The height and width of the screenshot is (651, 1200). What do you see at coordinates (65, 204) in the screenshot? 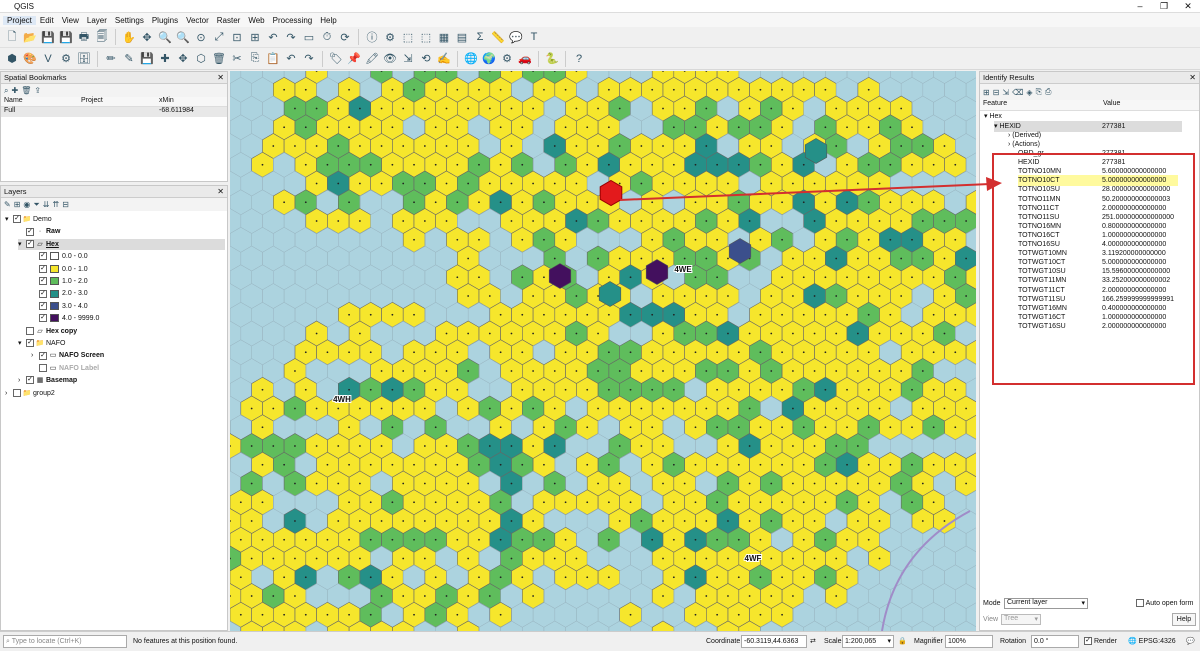
I see `remove-icon: ⊟` at bounding box center [65, 204].